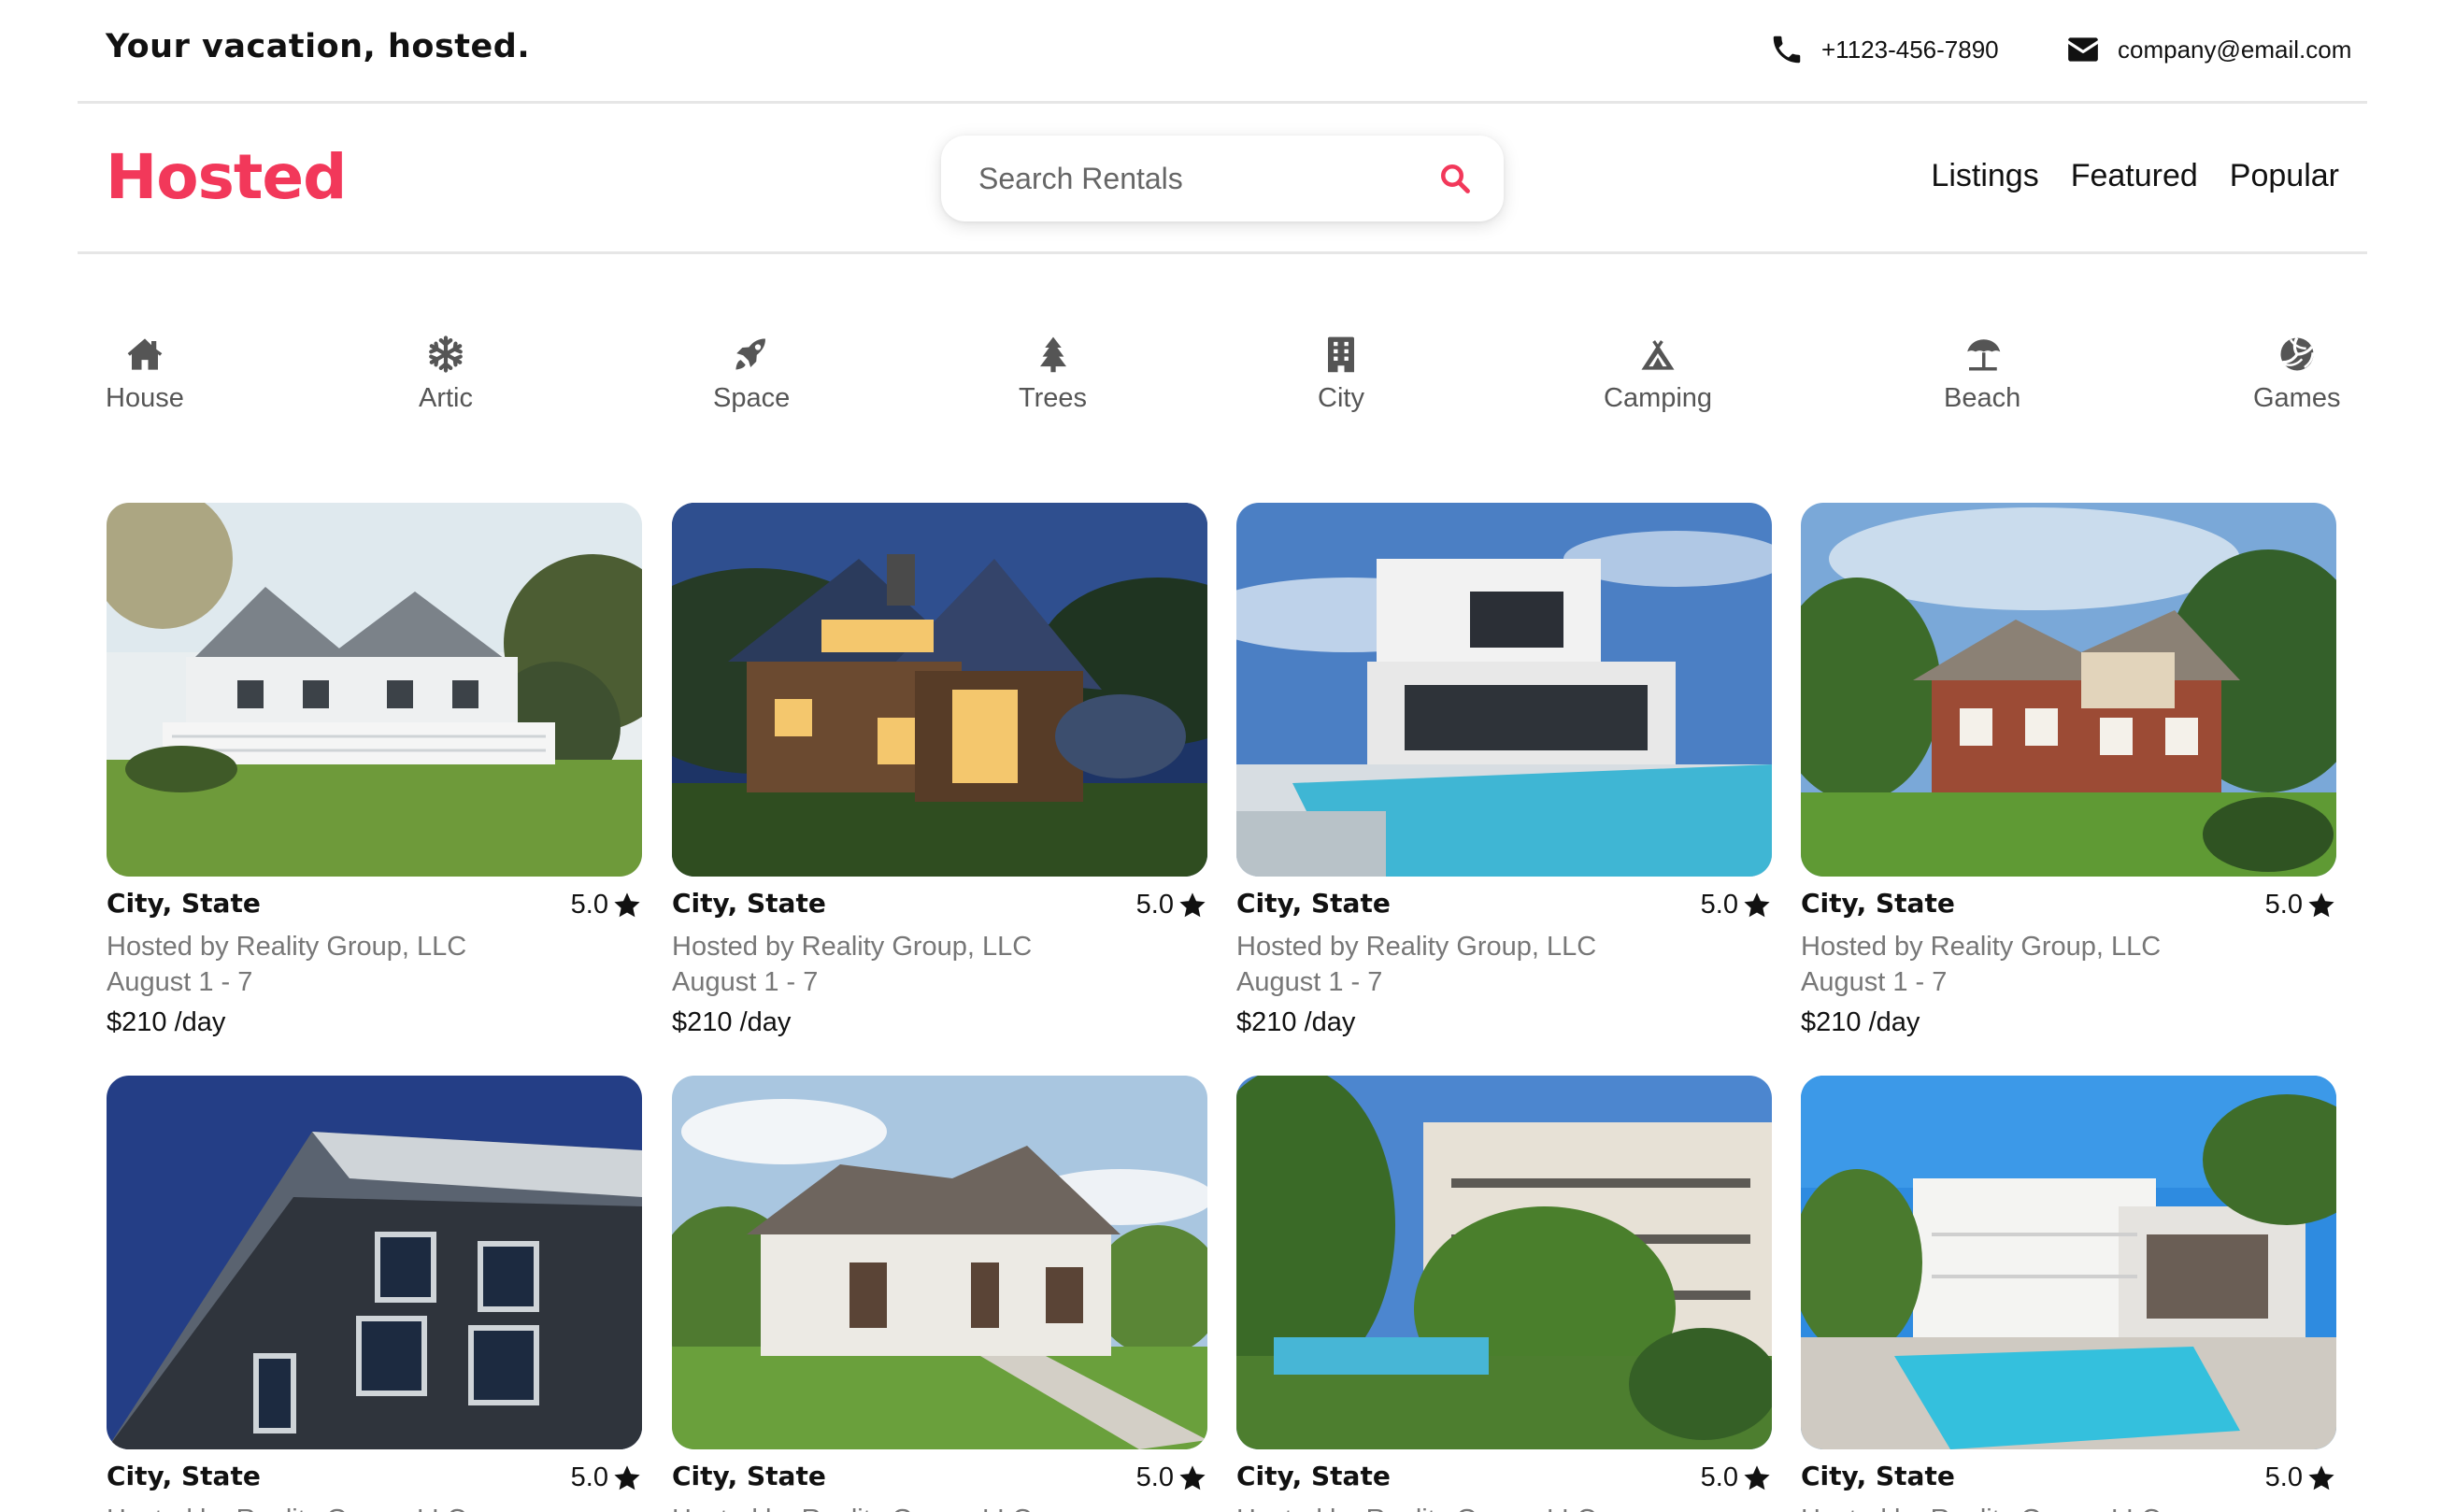 The height and width of the screenshot is (1512, 2441). I want to click on category-house: House, so click(145, 374).